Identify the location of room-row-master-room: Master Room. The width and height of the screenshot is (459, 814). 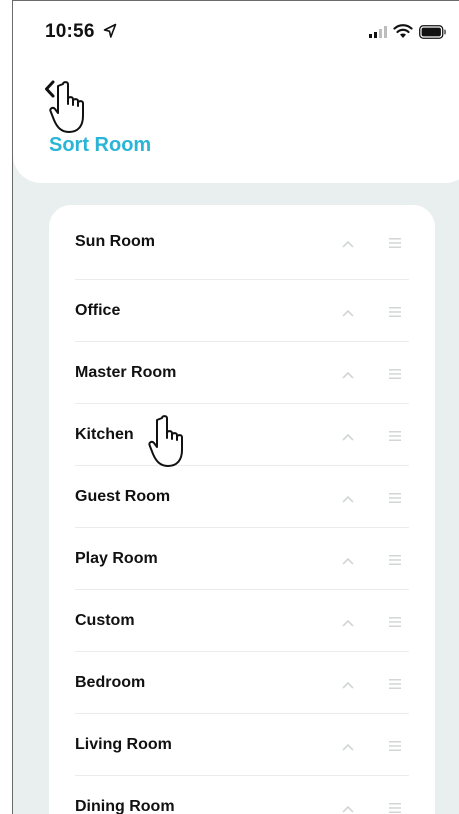
(242, 373).